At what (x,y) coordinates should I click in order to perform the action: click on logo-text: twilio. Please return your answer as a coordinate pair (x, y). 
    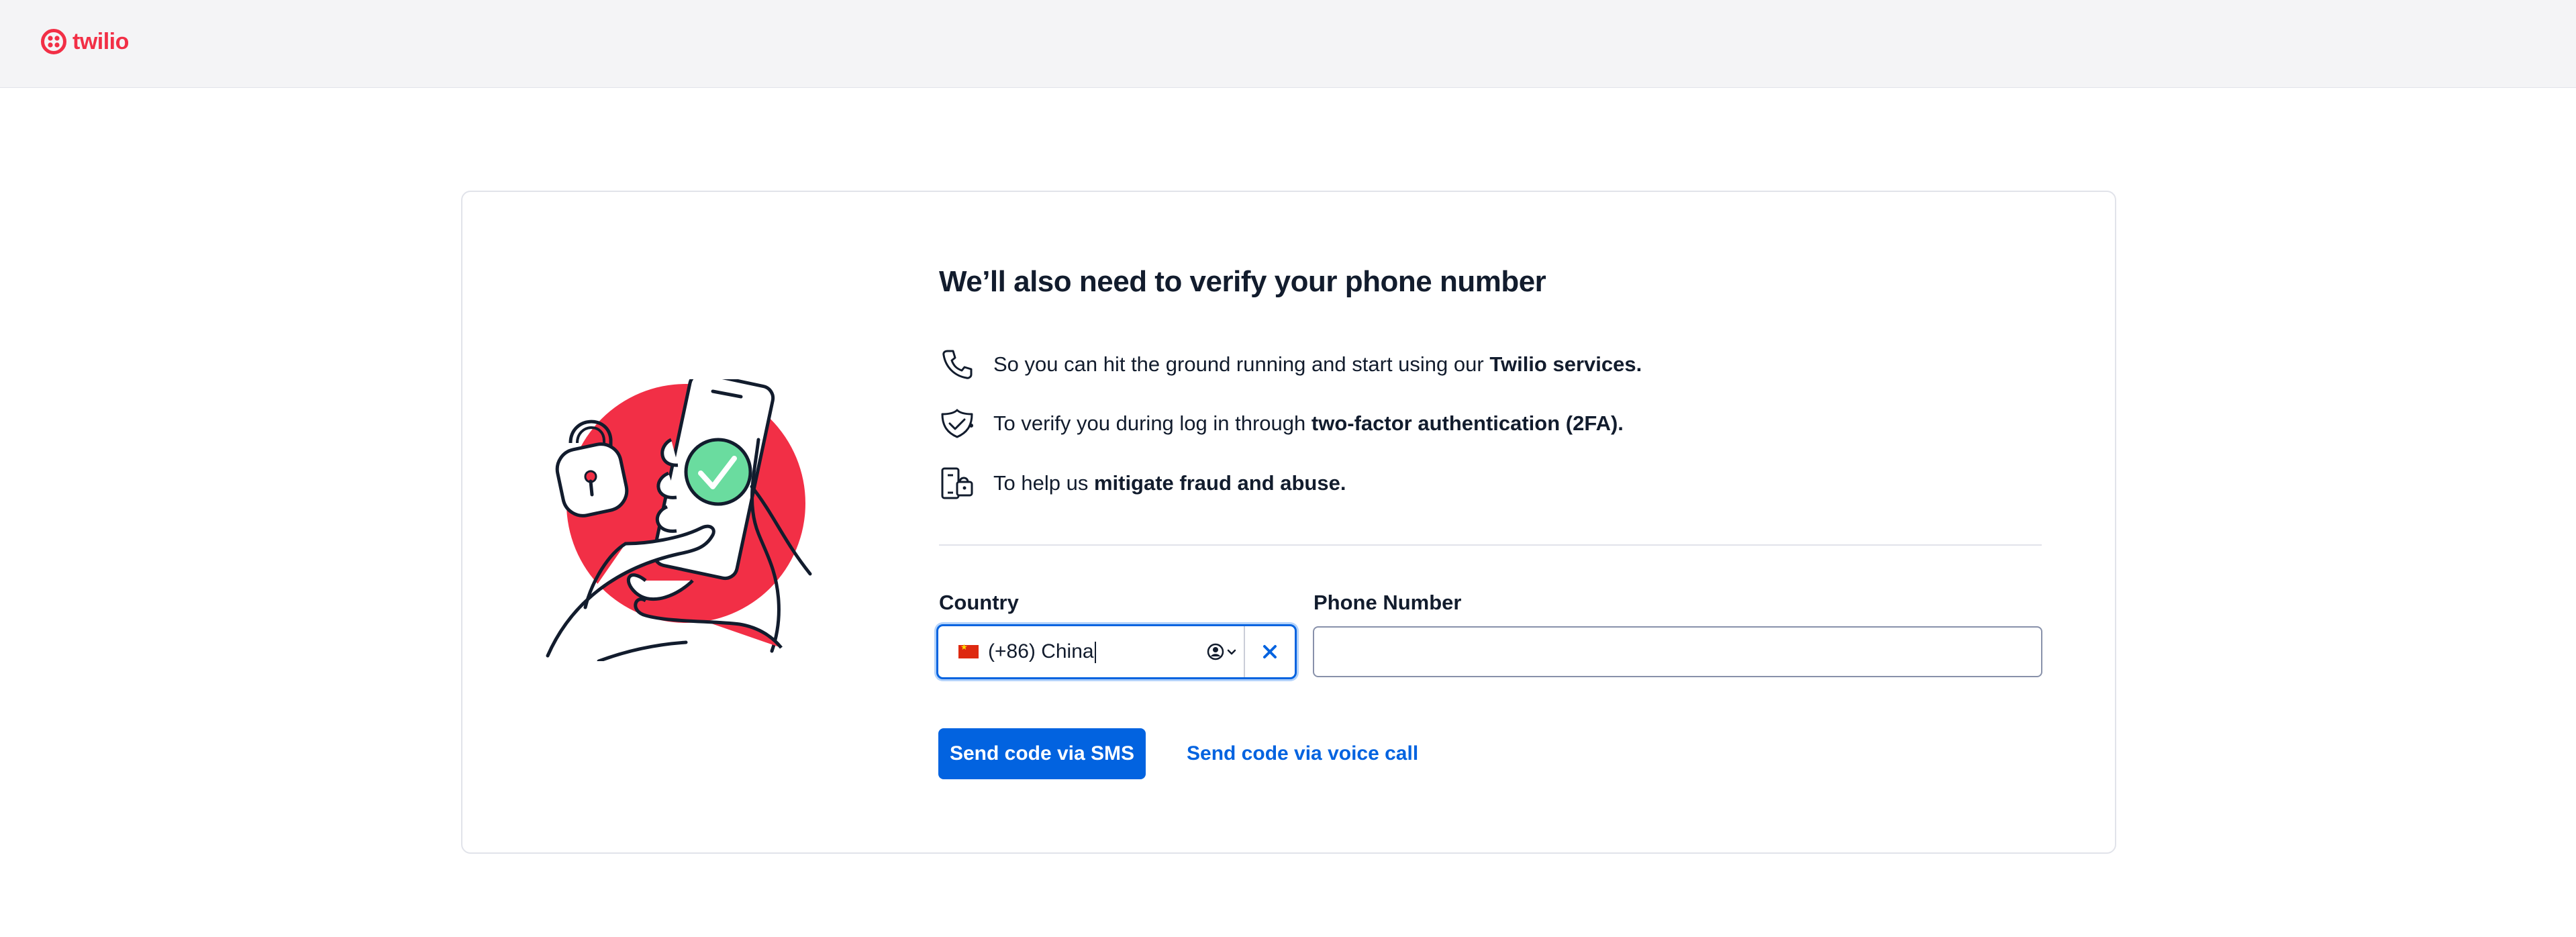
    Looking at the image, I should click on (100, 41).